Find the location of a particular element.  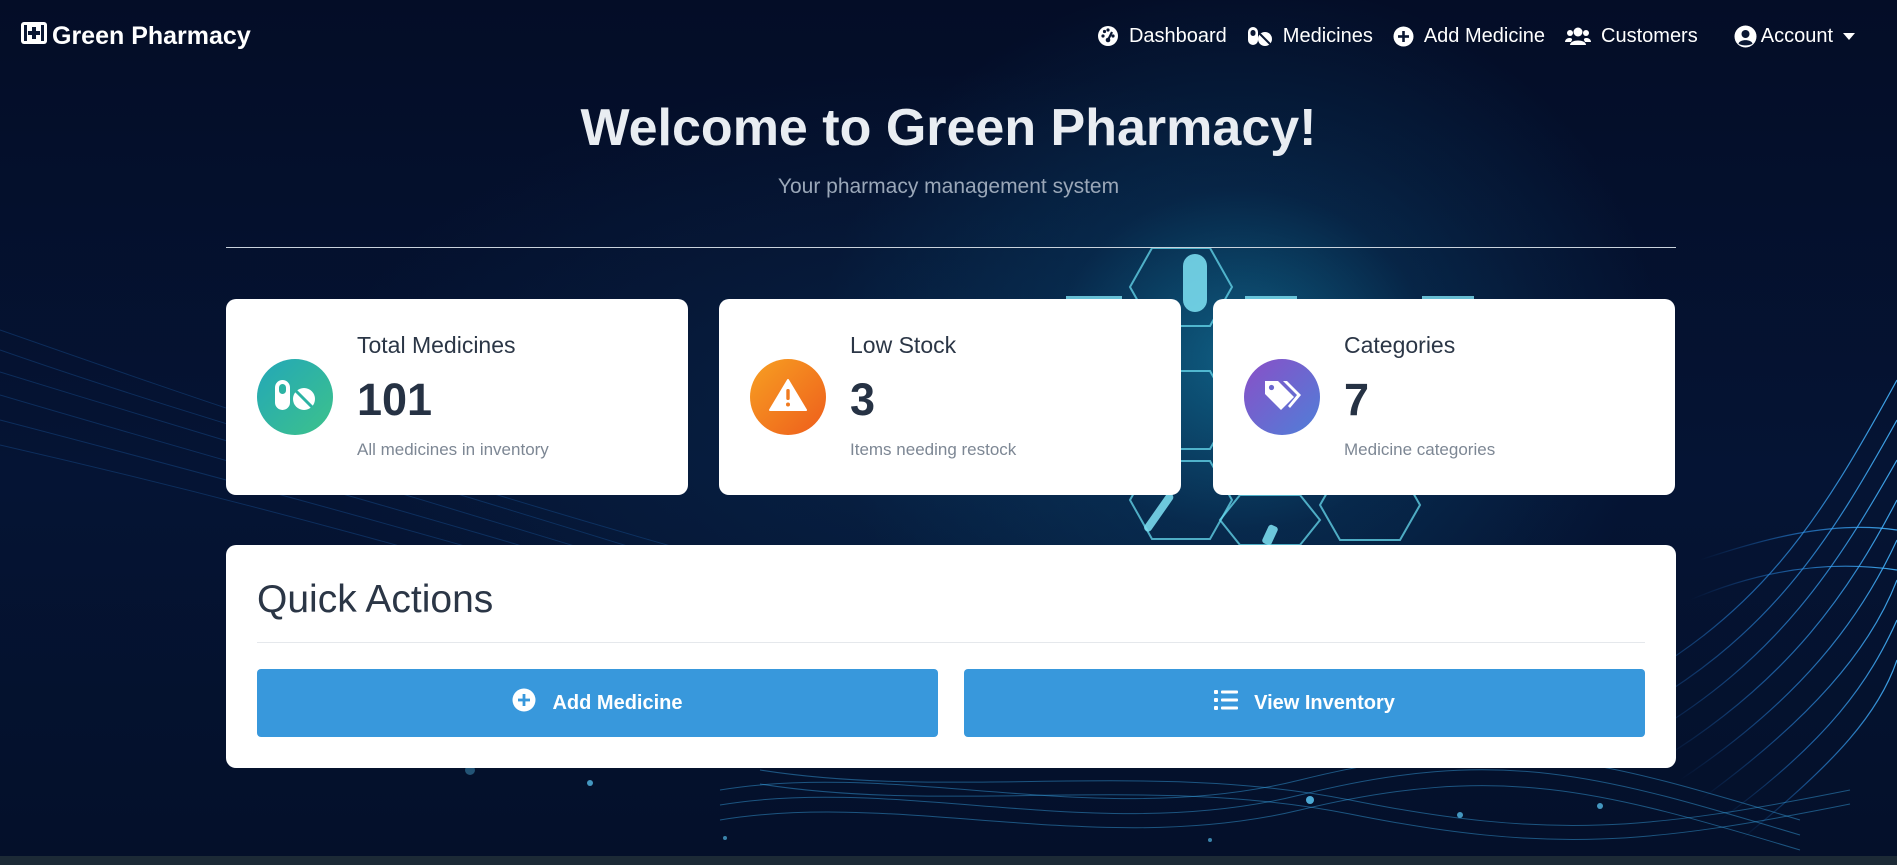

nav-item-label: Dashboard is located at coordinates (1178, 36).